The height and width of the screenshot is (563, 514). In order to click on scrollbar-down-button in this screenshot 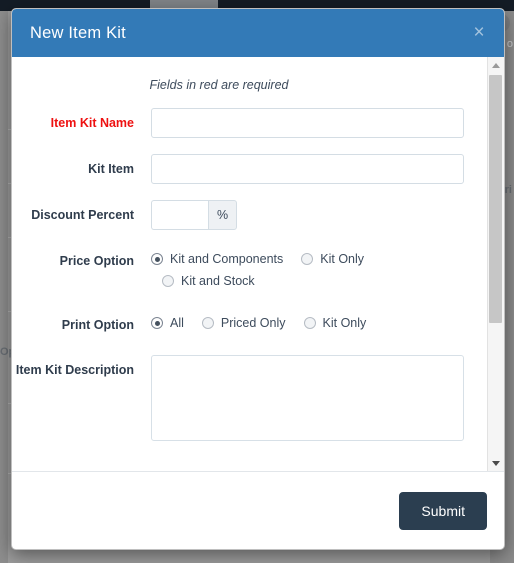, I will do `click(496, 463)`.